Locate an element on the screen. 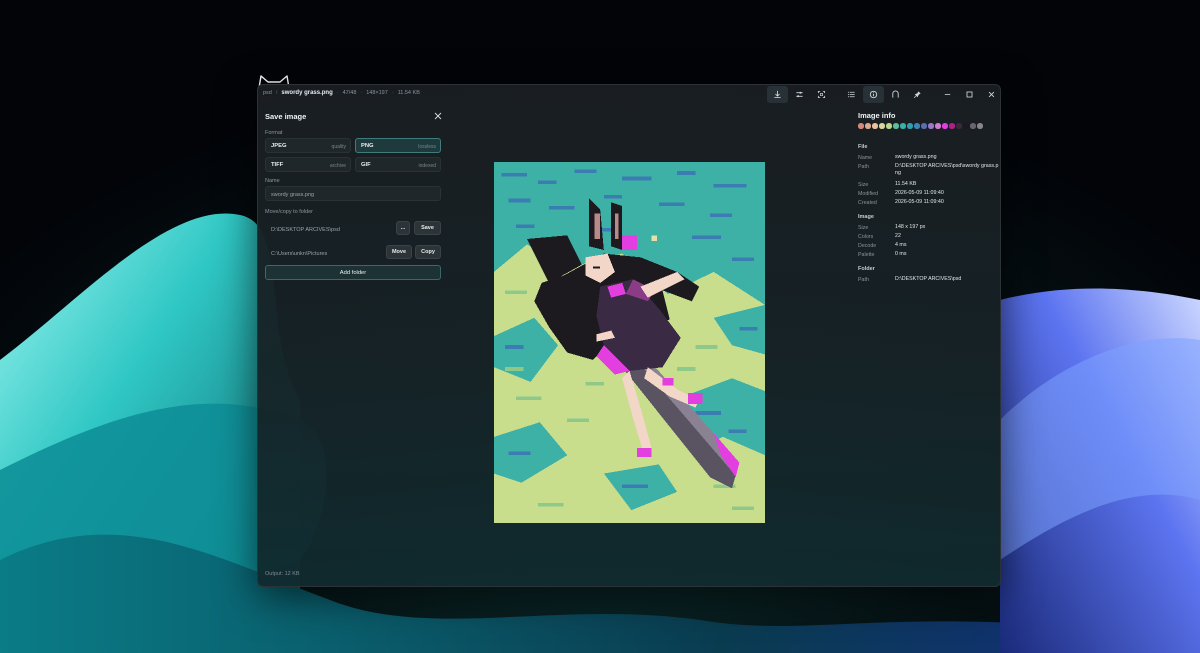 This screenshot has width=1200, height=653. decode-value: 4 ms is located at coordinates (901, 245).